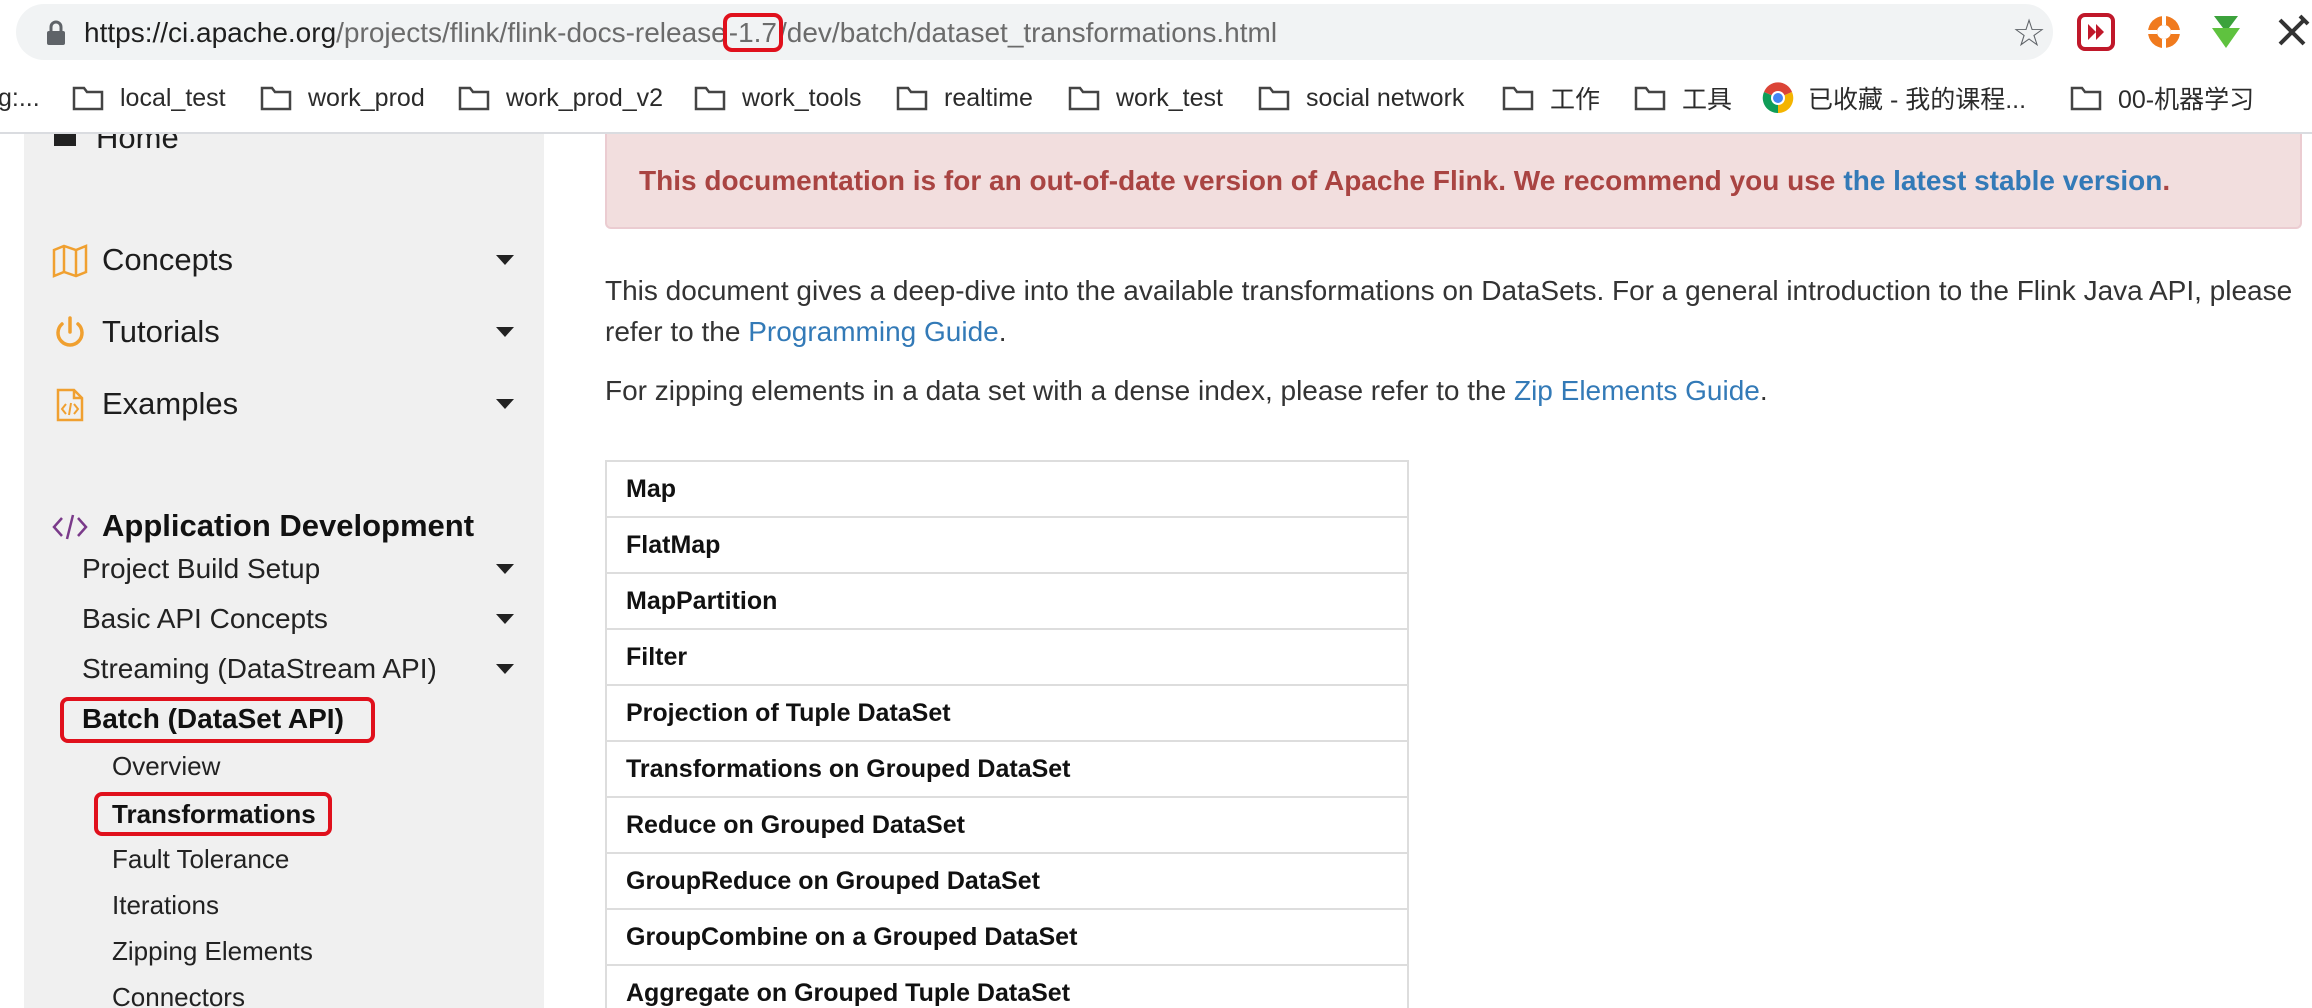 The image size is (2312, 1008). I want to click on map-icon, so click(70, 261).